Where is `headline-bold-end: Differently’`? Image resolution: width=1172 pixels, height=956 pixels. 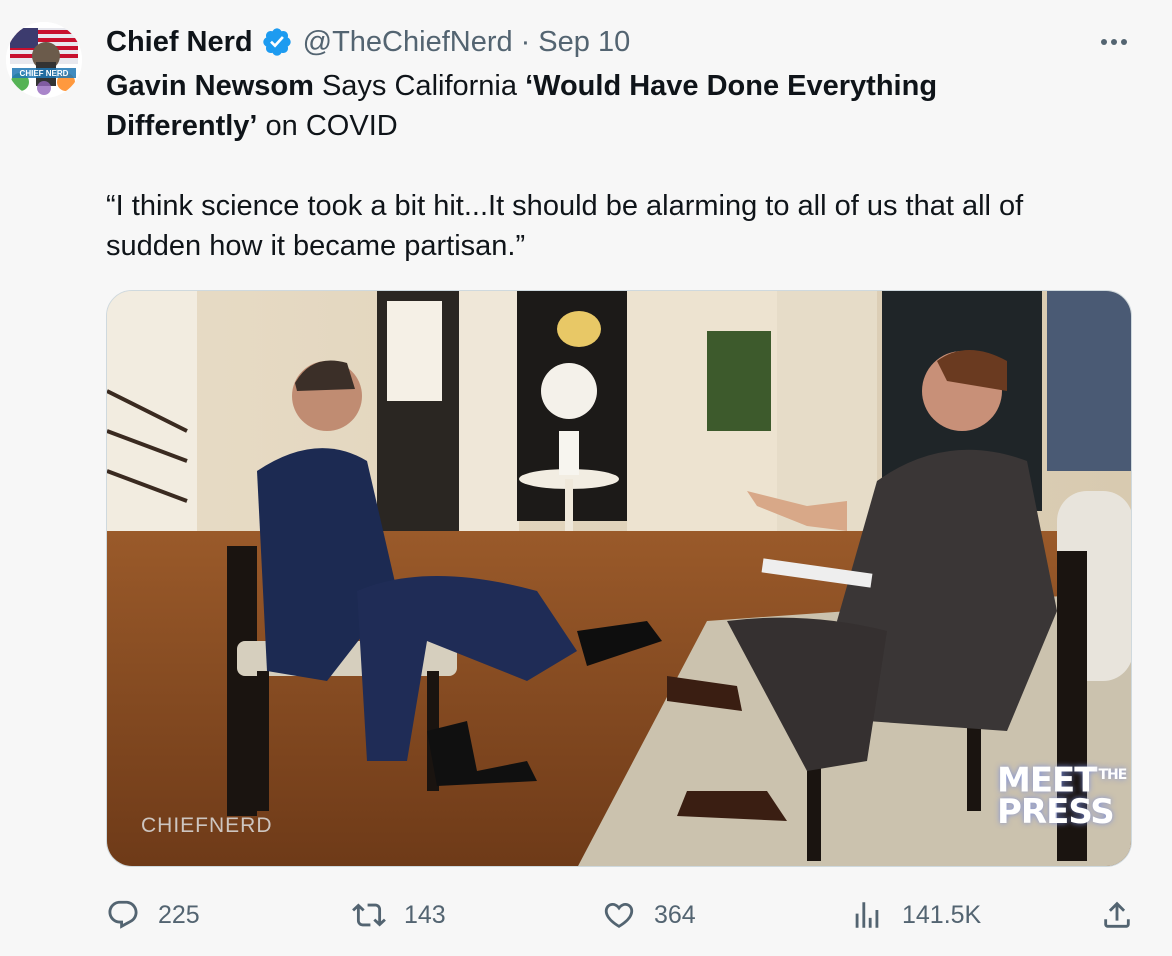
headline-bold-end: Differently’ is located at coordinates (182, 126).